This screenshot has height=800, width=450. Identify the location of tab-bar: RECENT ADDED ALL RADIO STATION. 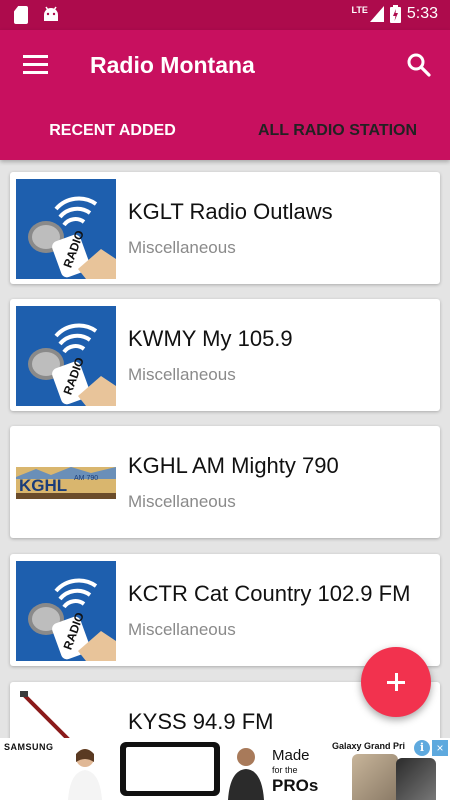
(225, 134).